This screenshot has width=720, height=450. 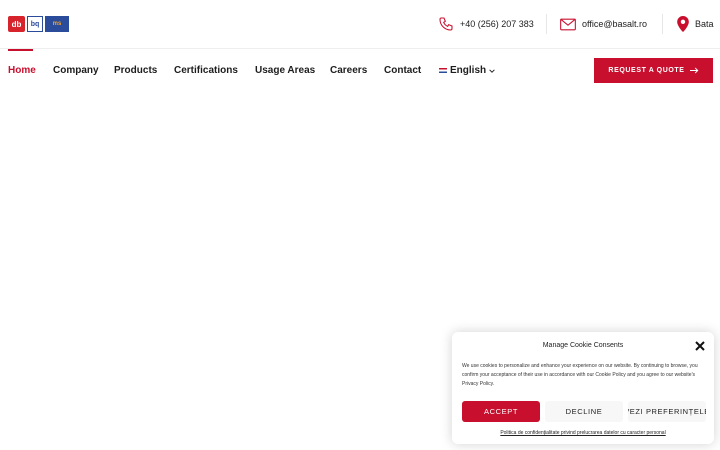 I want to click on decline-button: DECLINE, so click(x=584, y=411).